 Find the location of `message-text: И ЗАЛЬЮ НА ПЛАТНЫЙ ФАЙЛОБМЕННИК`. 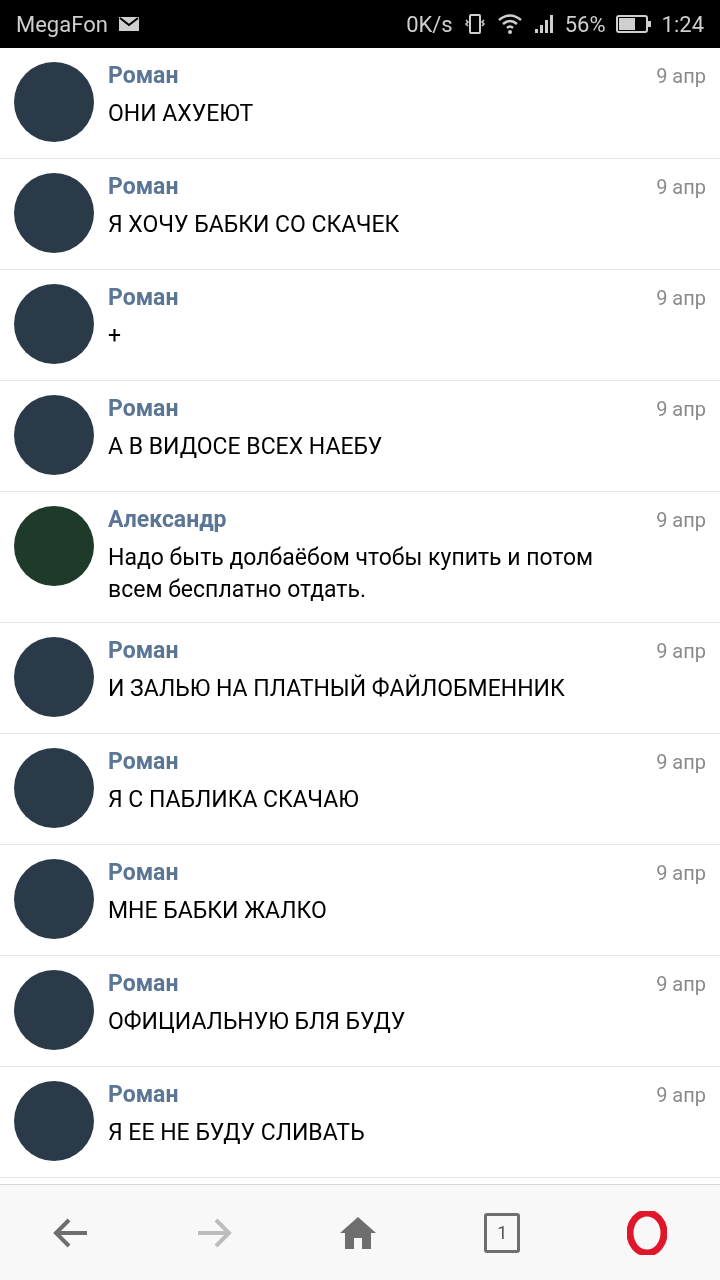

message-text: И ЗАЛЬЮ НА ПЛАТНЫЙ ФАЙЛОБМЕННИК is located at coordinates (337, 688).